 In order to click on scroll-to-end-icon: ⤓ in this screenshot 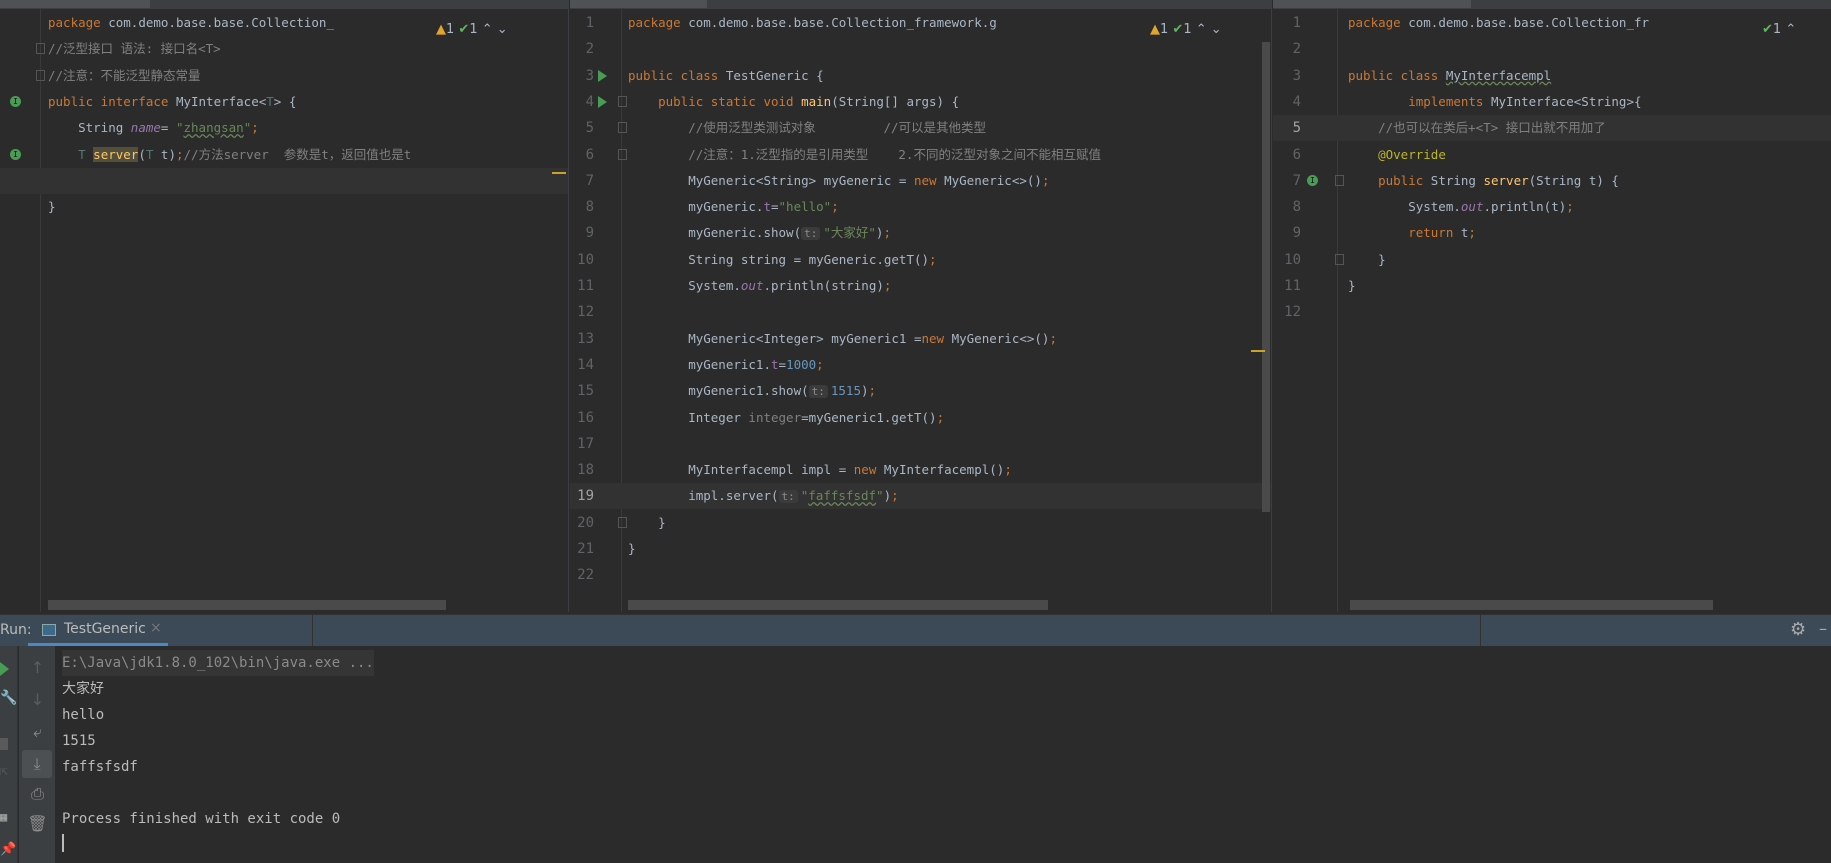, I will do `click(37, 764)`.